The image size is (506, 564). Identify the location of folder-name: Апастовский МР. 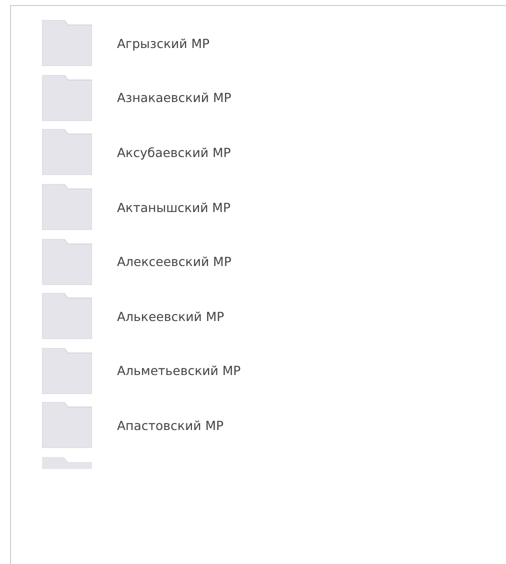
(170, 425).